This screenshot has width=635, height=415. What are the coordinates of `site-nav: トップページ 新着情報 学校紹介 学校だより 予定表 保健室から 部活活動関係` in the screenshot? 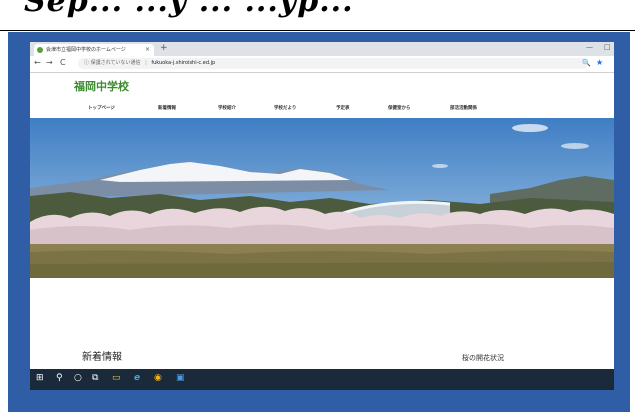 It's located at (322, 109).